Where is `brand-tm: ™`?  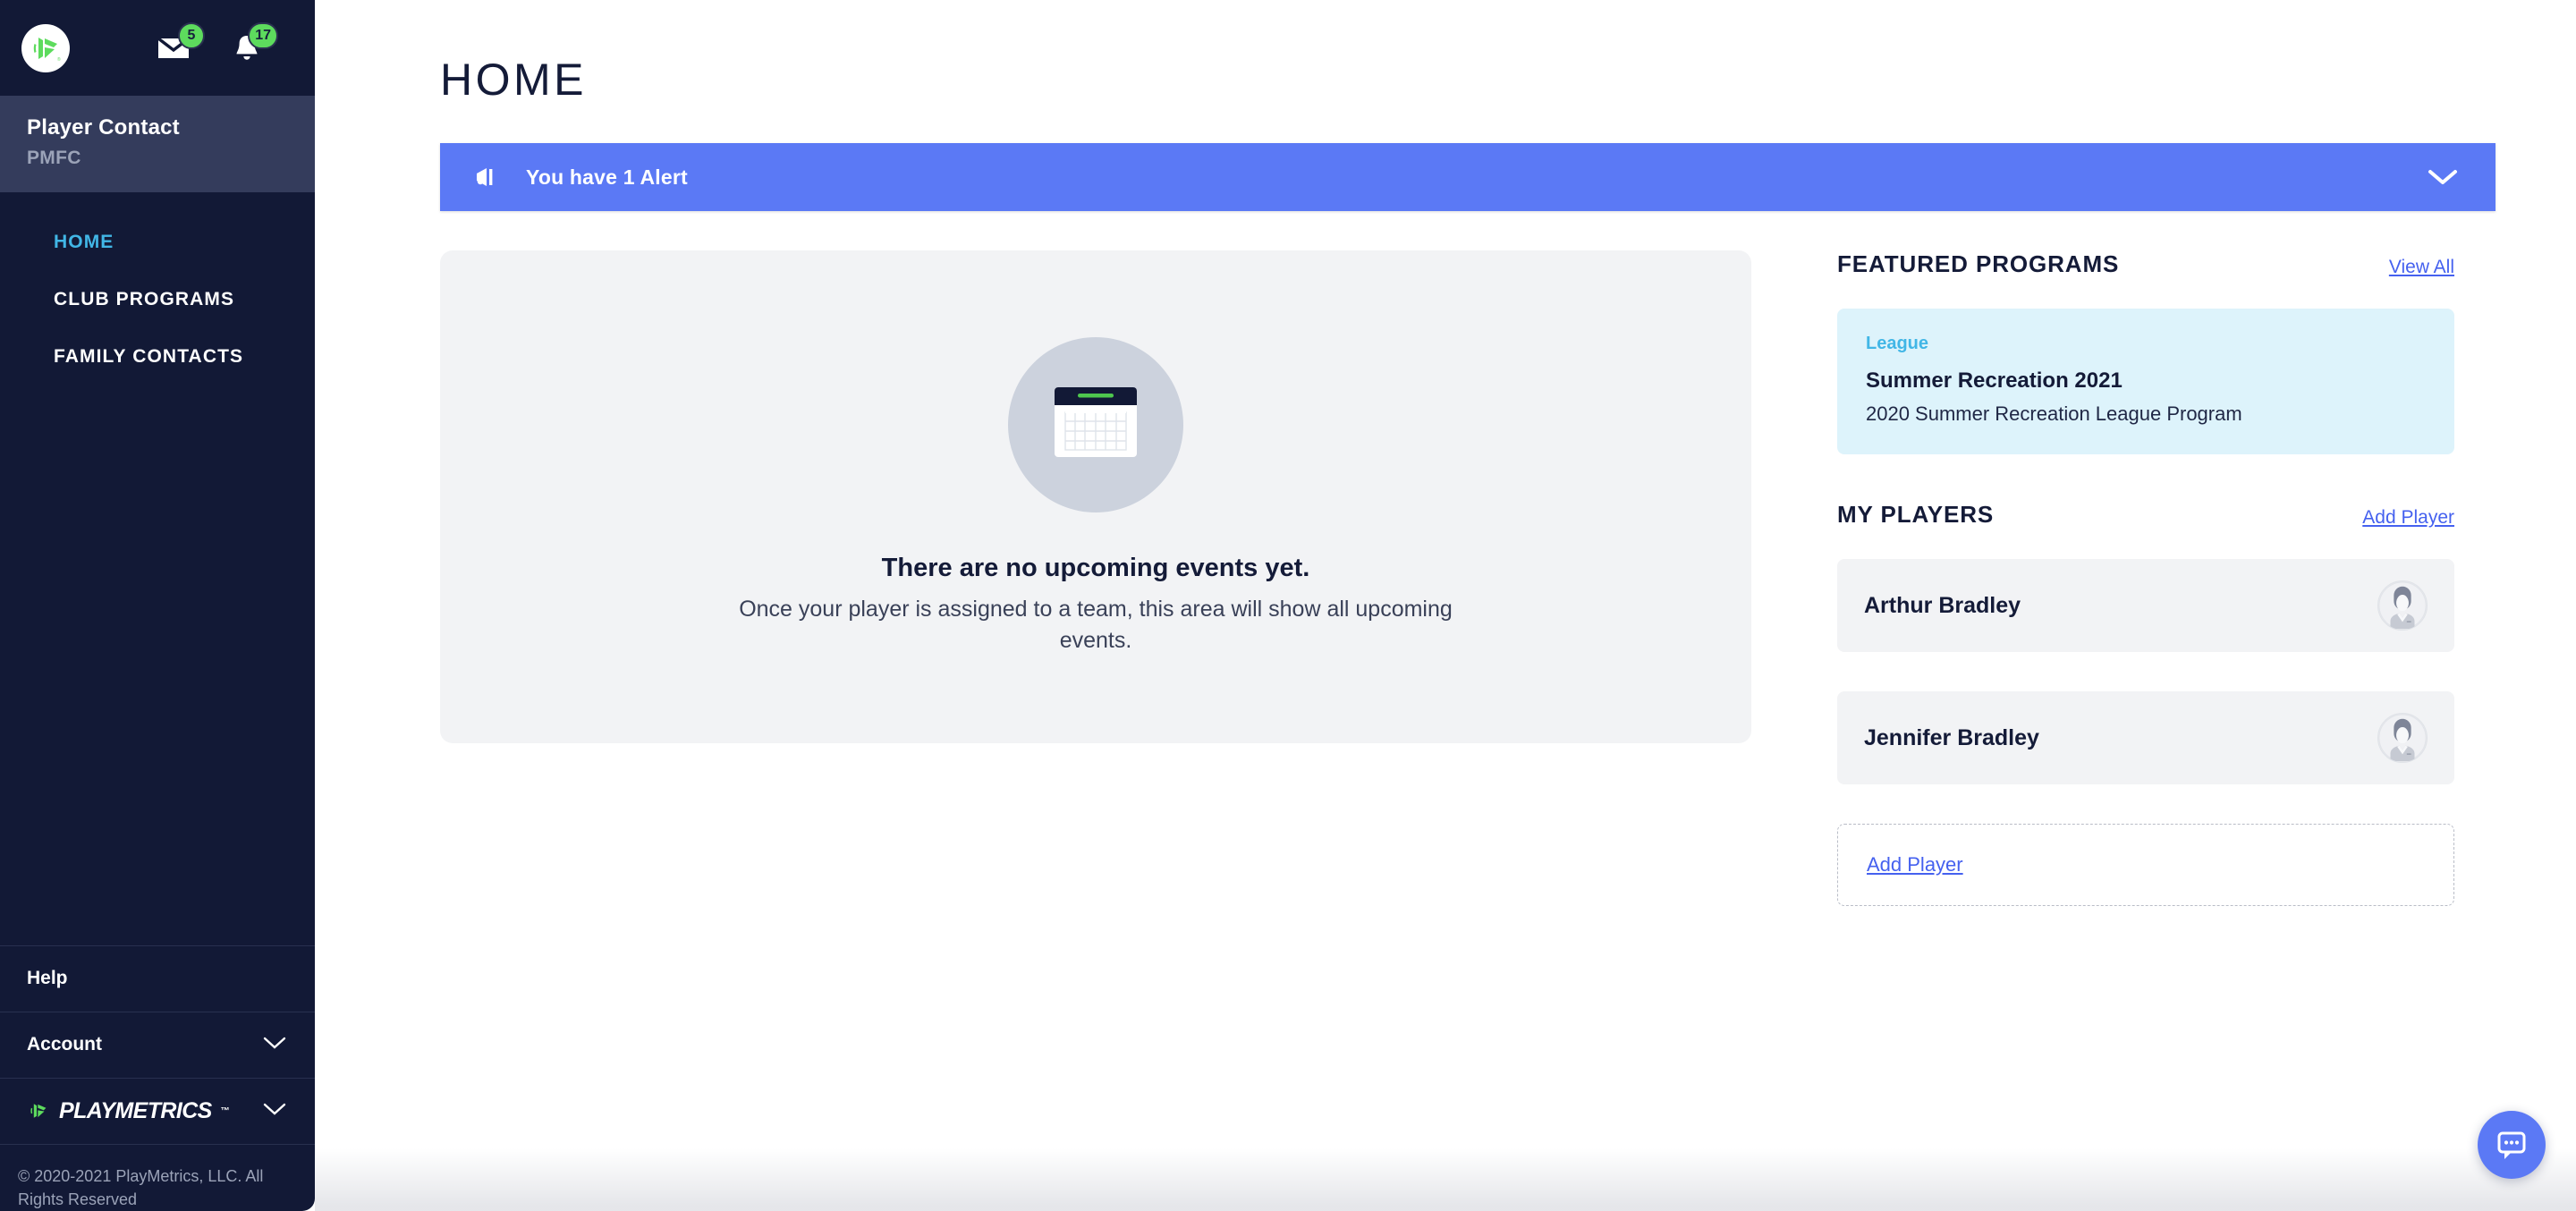 brand-tm: ™ is located at coordinates (225, 1110).